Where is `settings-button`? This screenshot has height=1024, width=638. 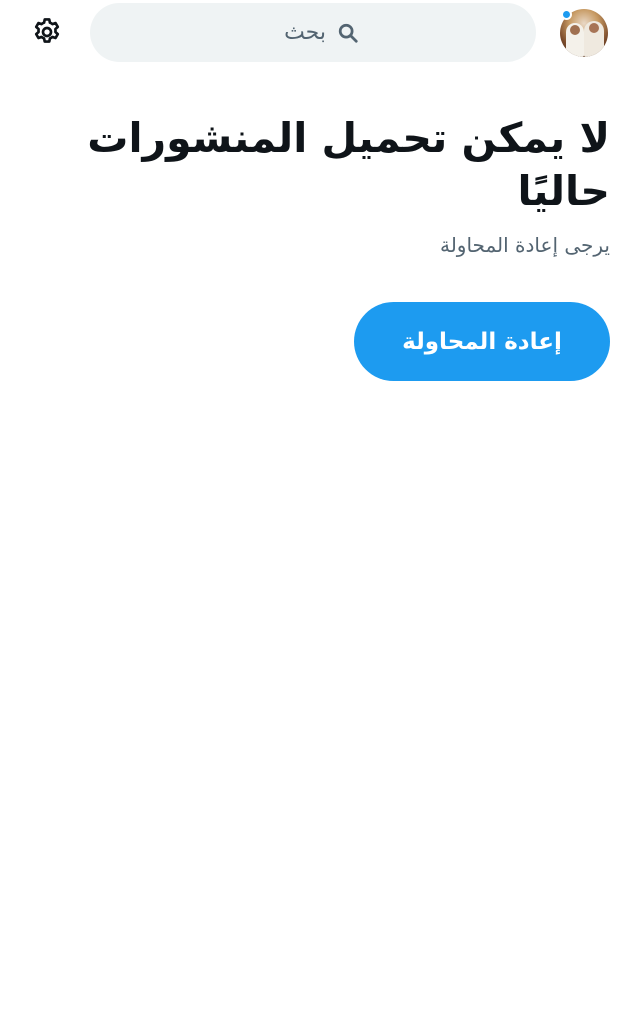 settings-button is located at coordinates (47, 34).